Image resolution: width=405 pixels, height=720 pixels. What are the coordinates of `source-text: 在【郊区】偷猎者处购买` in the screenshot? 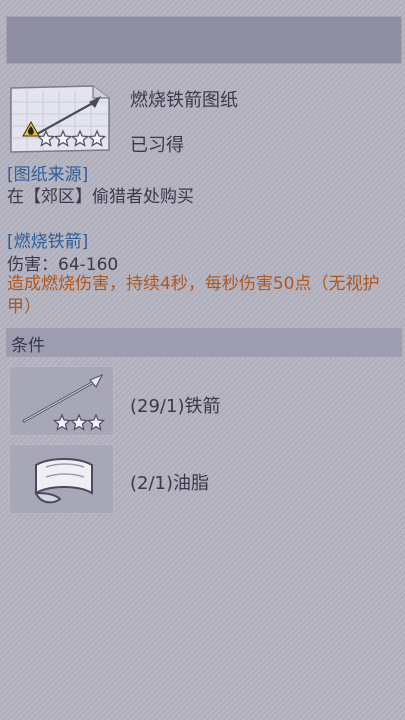 It's located at (100, 197).